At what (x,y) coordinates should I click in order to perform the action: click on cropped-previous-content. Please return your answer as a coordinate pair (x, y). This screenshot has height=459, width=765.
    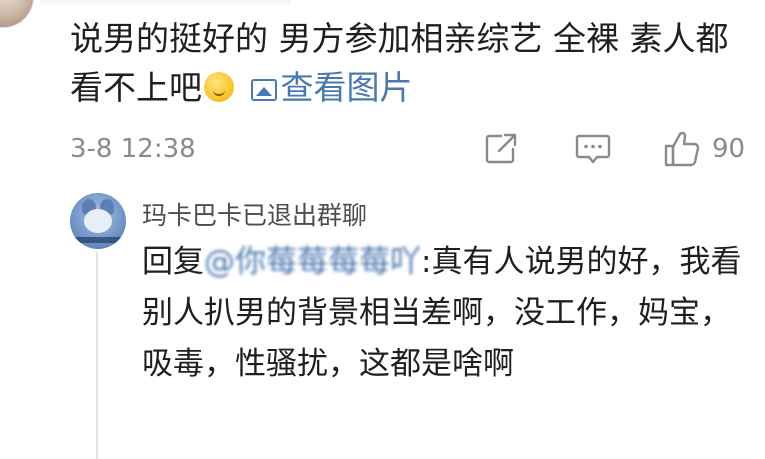
    Looking at the image, I should click on (165, 3).